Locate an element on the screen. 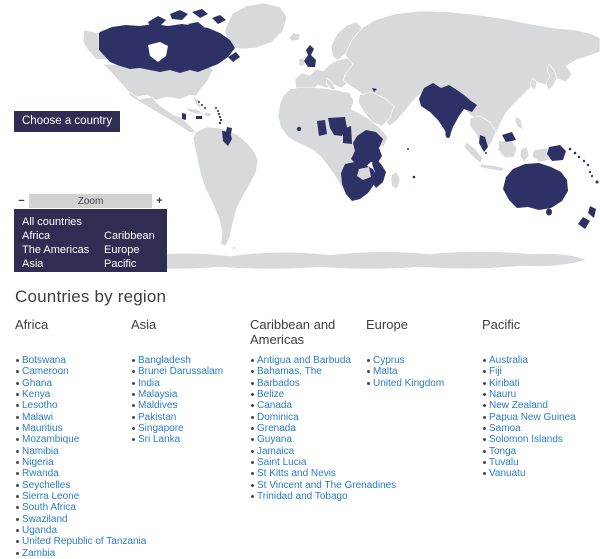 This screenshot has width=600, height=559. country-link-namibia: Namibia is located at coordinates (40, 451).